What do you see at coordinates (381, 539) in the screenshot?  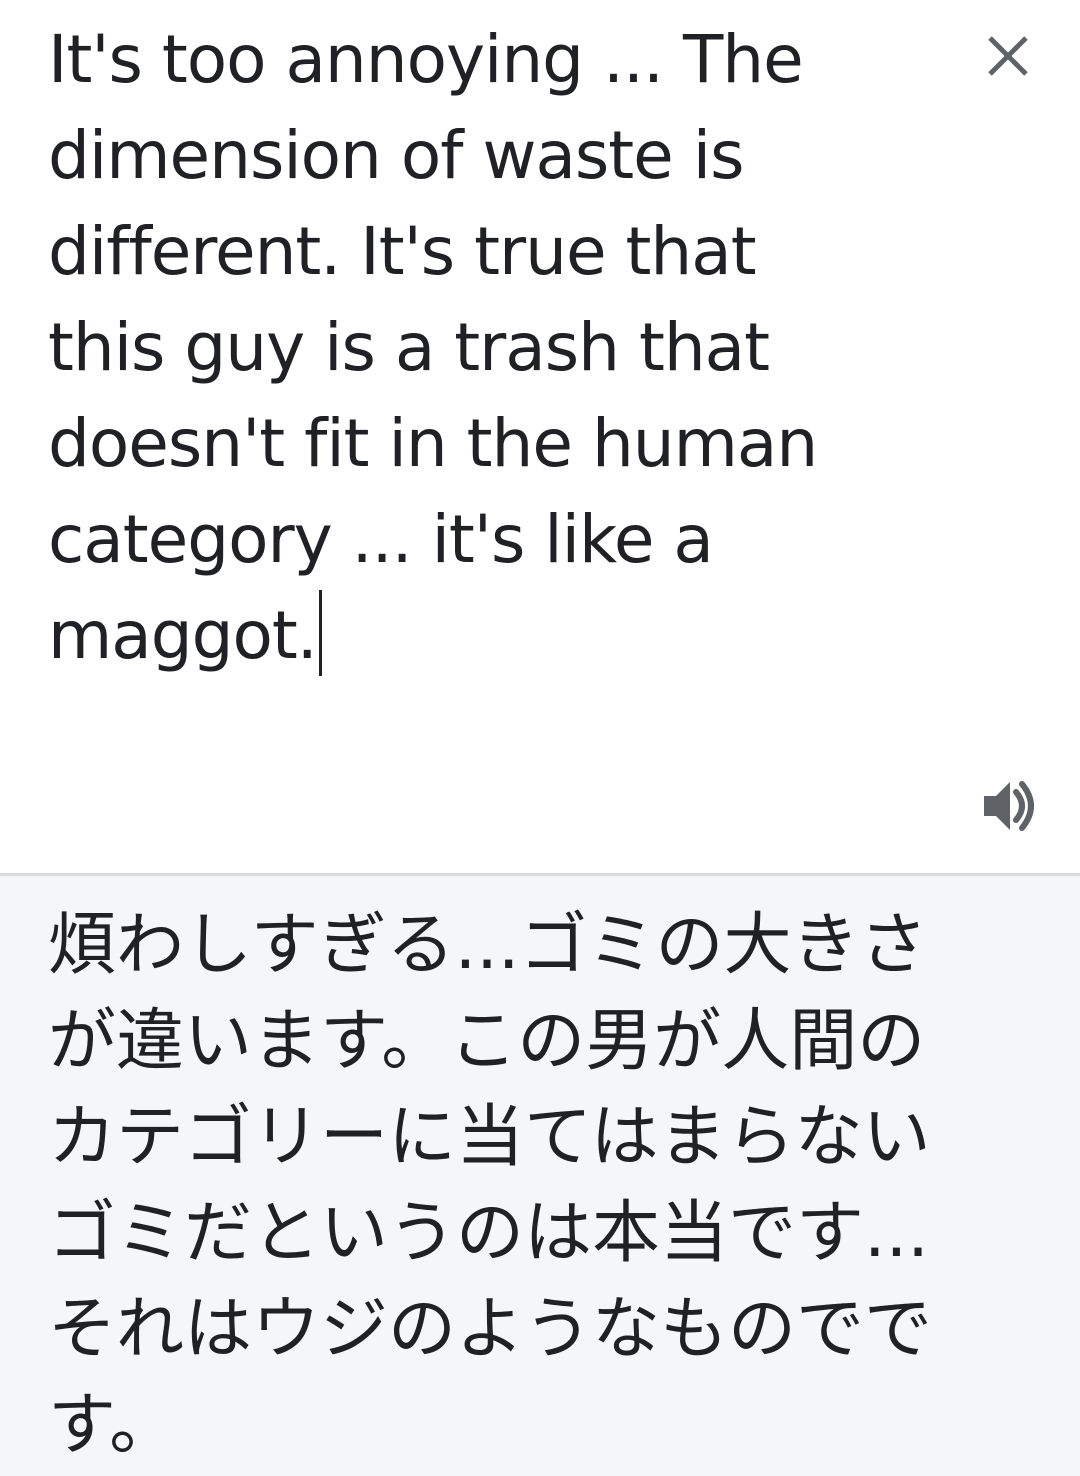 I see `source-line: category ... it's like a` at bounding box center [381, 539].